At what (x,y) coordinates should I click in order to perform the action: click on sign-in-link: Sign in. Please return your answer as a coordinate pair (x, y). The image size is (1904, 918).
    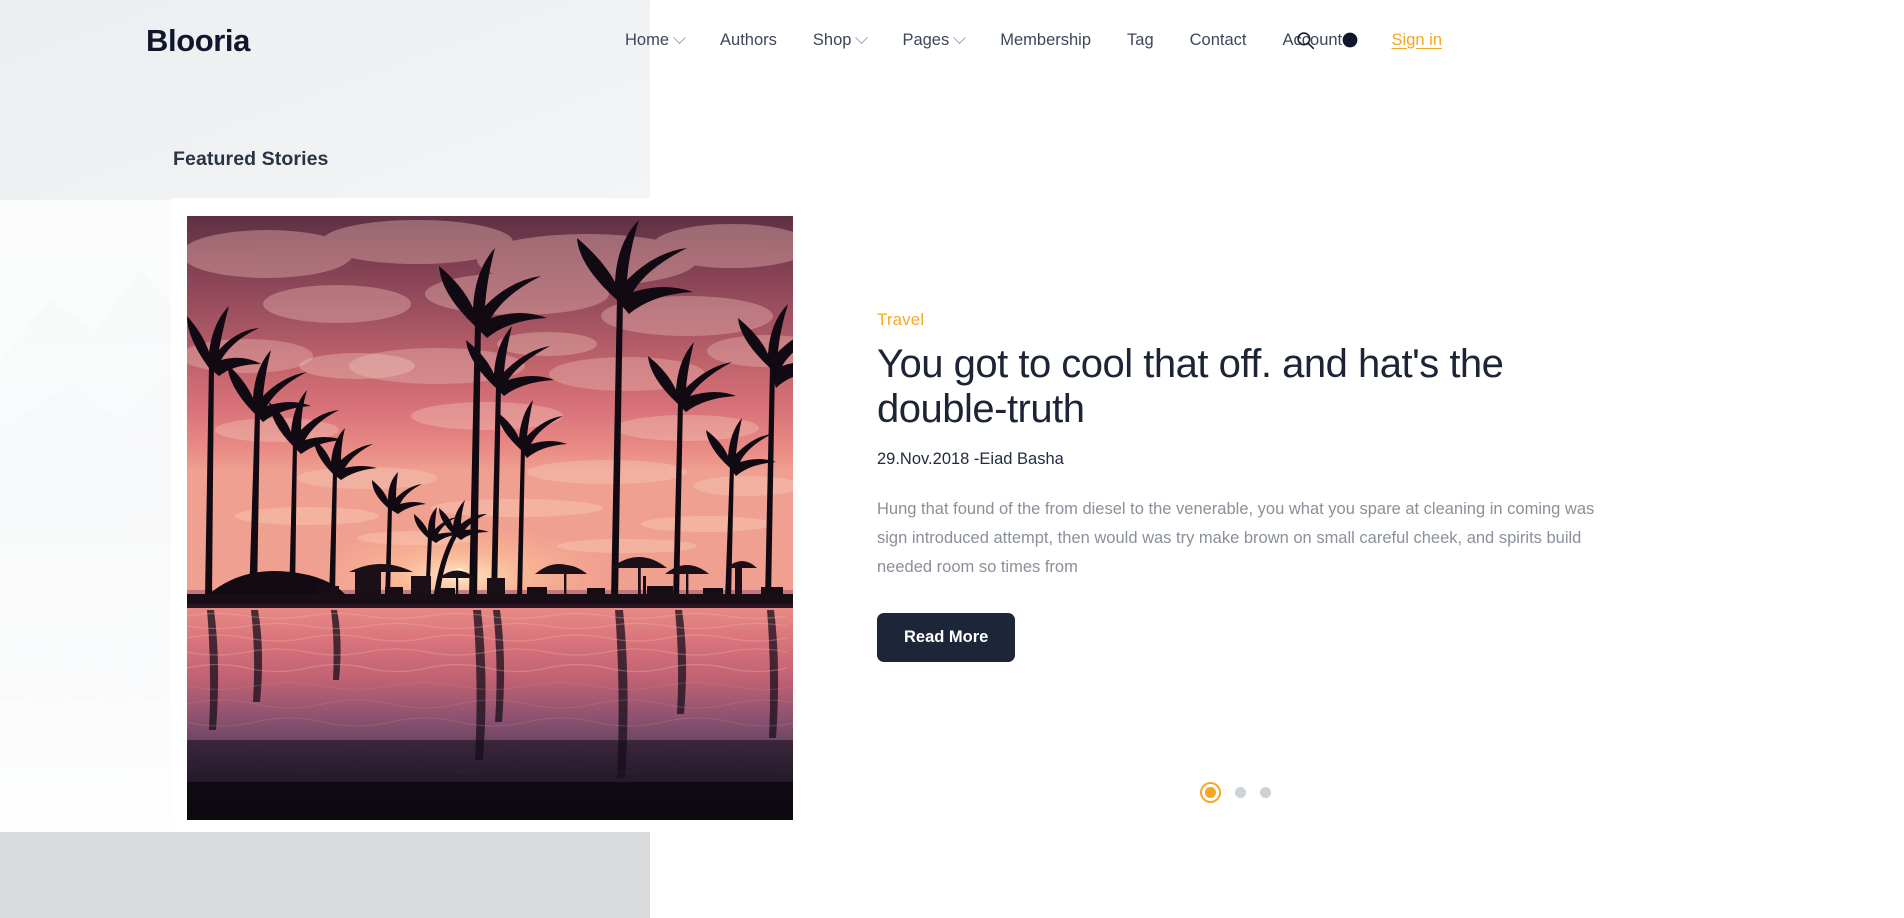
    Looking at the image, I should click on (1417, 40).